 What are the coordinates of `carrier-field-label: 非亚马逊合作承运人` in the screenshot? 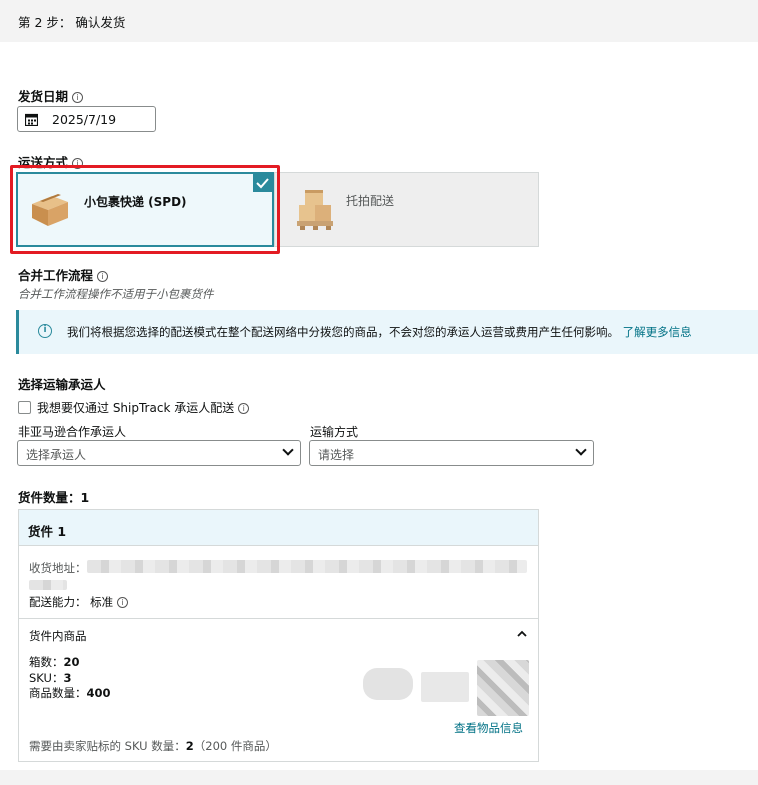 It's located at (72, 432).